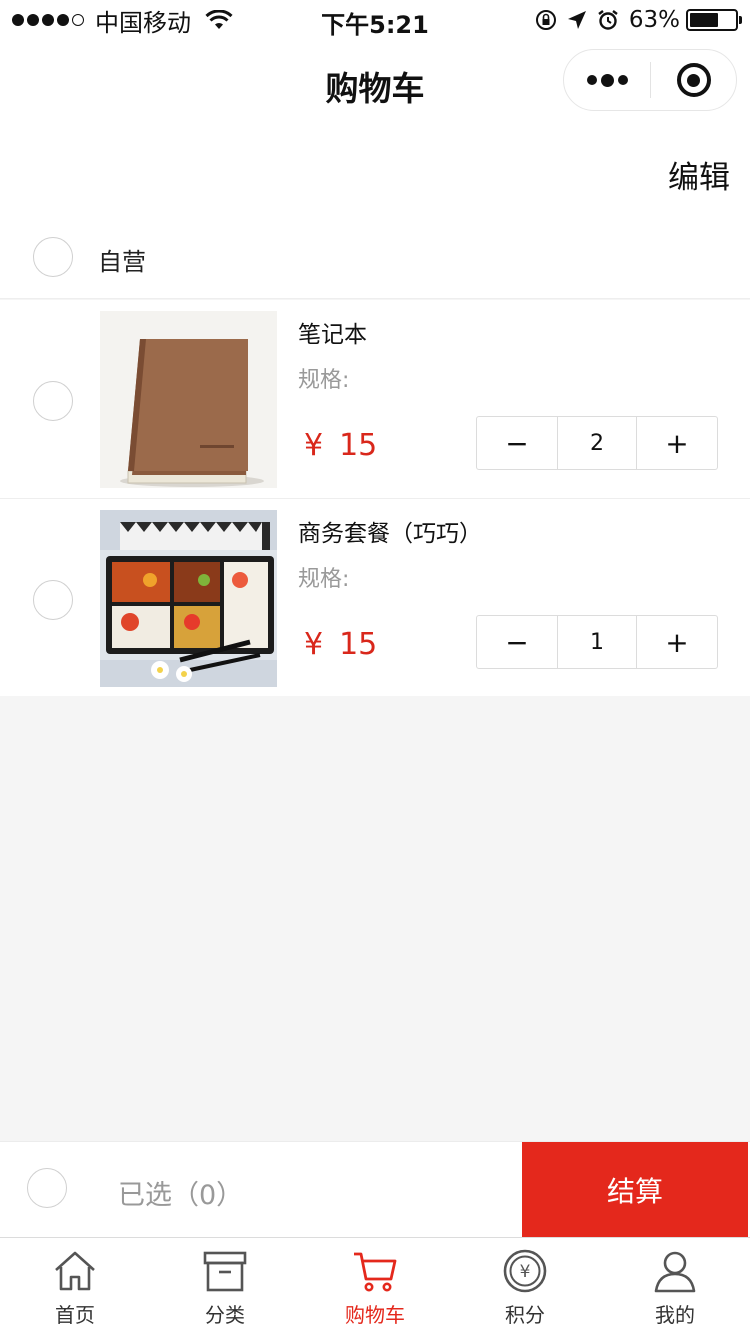 The image size is (750, 1334). I want to click on more-dots-icon, so click(607, 80).